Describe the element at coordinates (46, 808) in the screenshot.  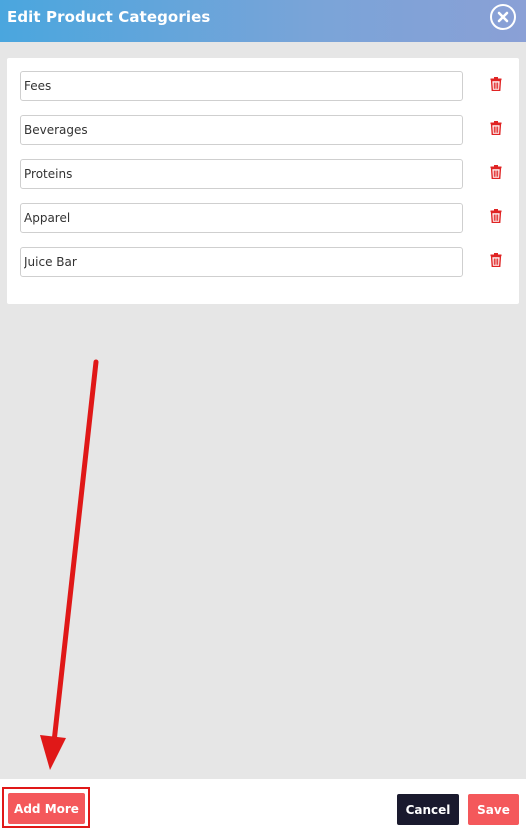
I see `add-more-button: Add More` at that location.